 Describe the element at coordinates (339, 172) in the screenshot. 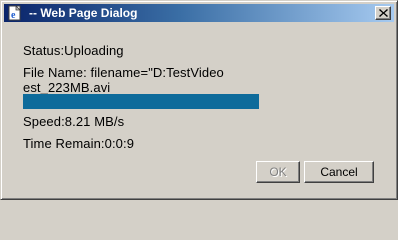

I see `cancel-button: Cancel` at that location.